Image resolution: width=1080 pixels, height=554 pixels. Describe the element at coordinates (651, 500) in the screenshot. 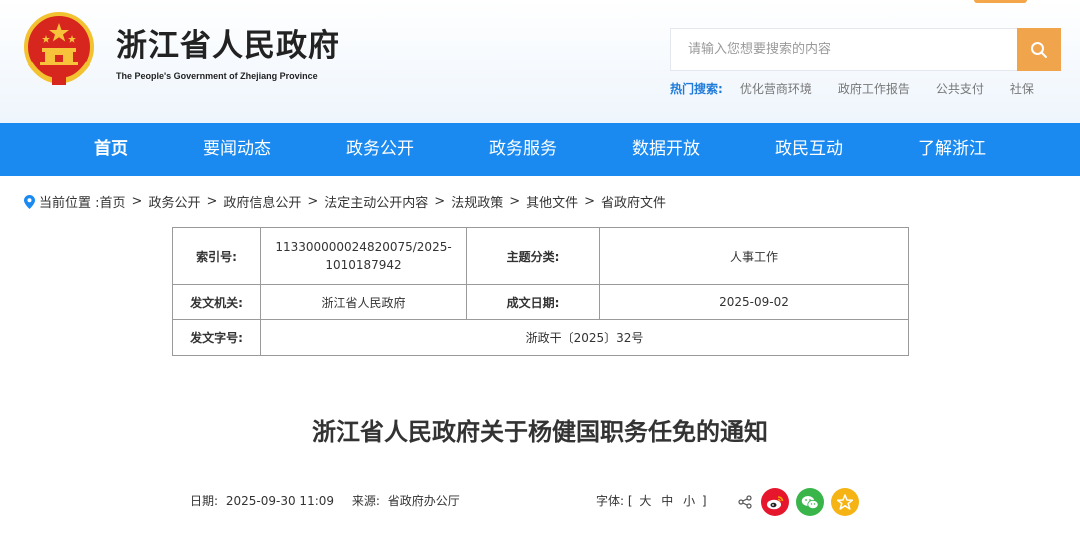

I see `font-size-switcher: 字体: [ 大 中 小 ]` at that location.